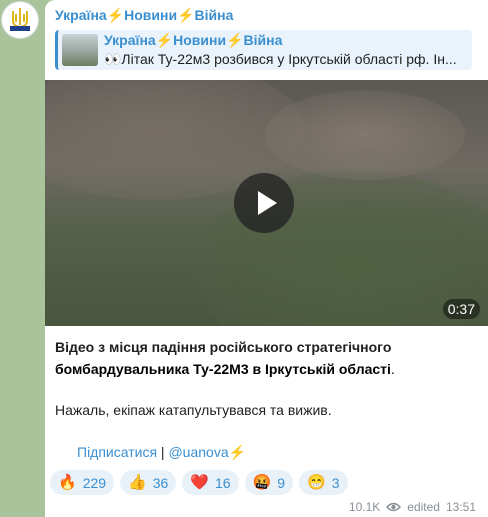  I want to click on edited-label: edited, so click(423, 507).